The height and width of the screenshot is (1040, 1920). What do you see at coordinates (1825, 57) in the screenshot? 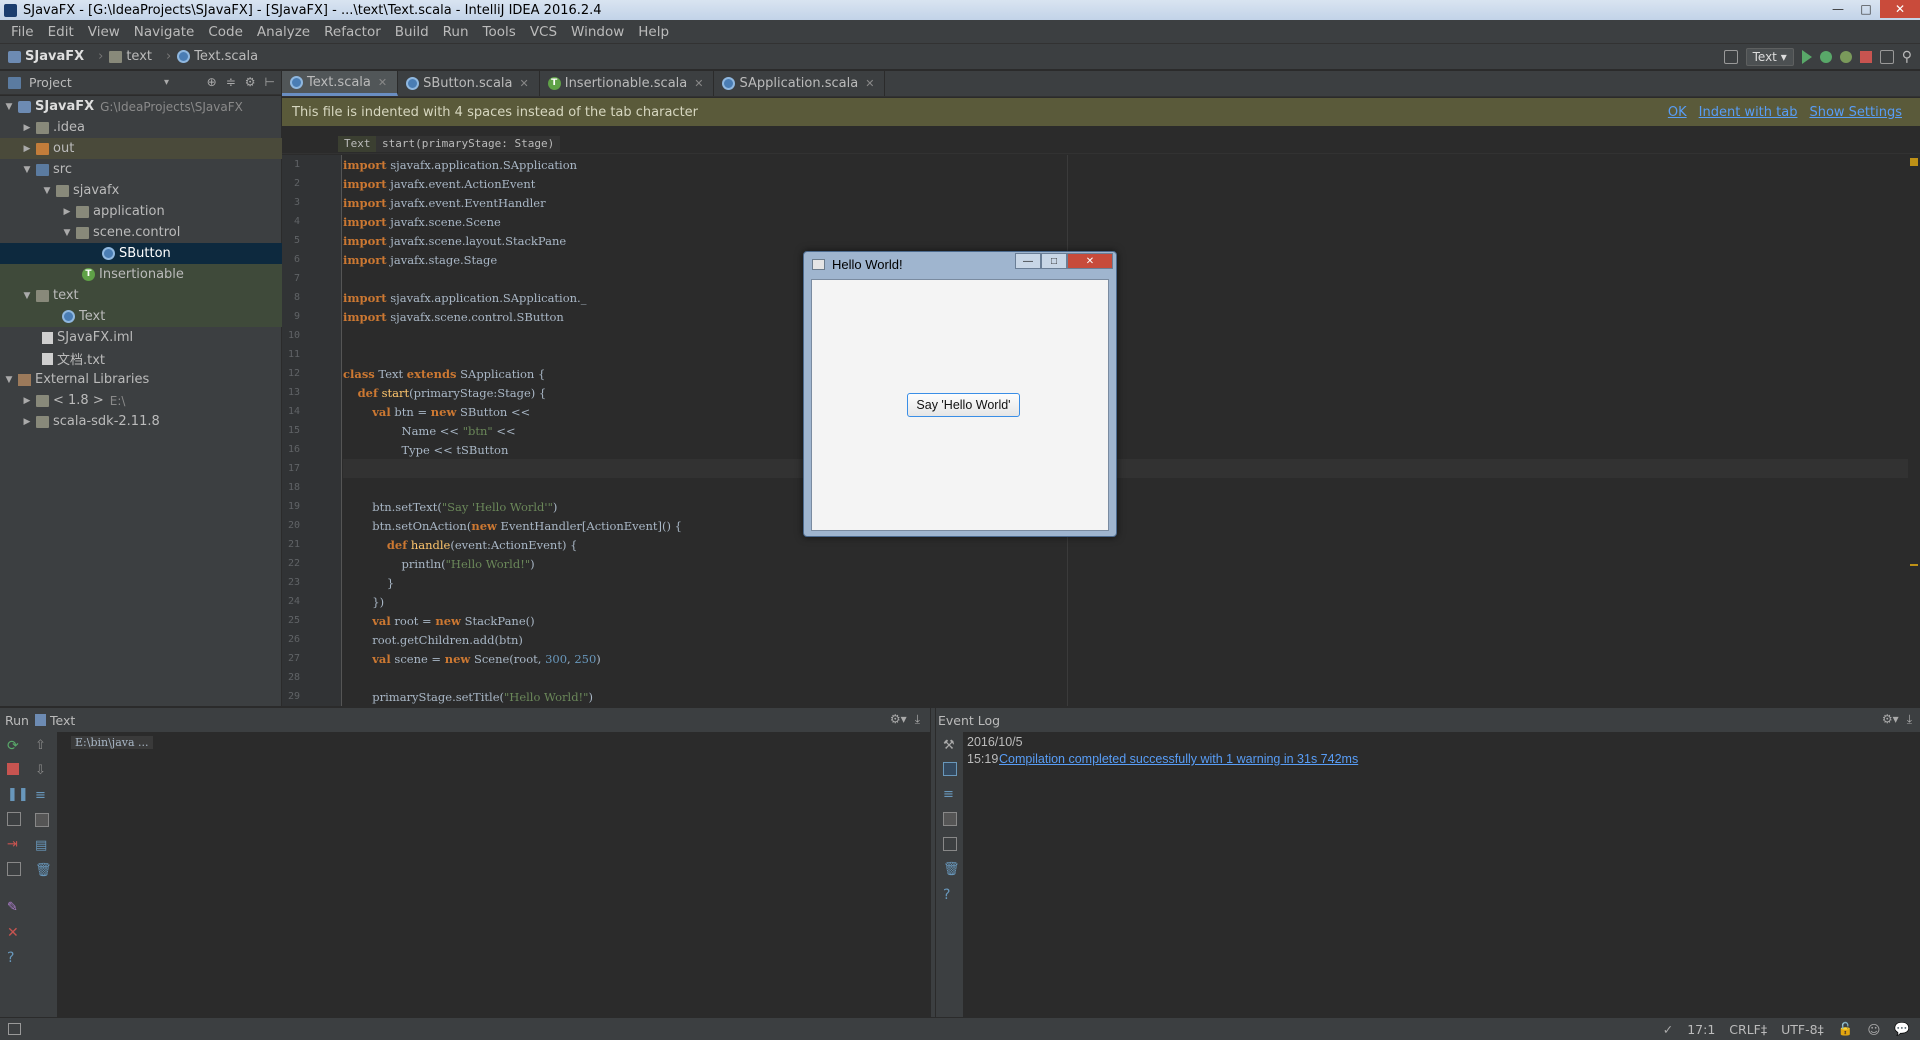
I see `debug-icon` at bounding box center [1825, 57].